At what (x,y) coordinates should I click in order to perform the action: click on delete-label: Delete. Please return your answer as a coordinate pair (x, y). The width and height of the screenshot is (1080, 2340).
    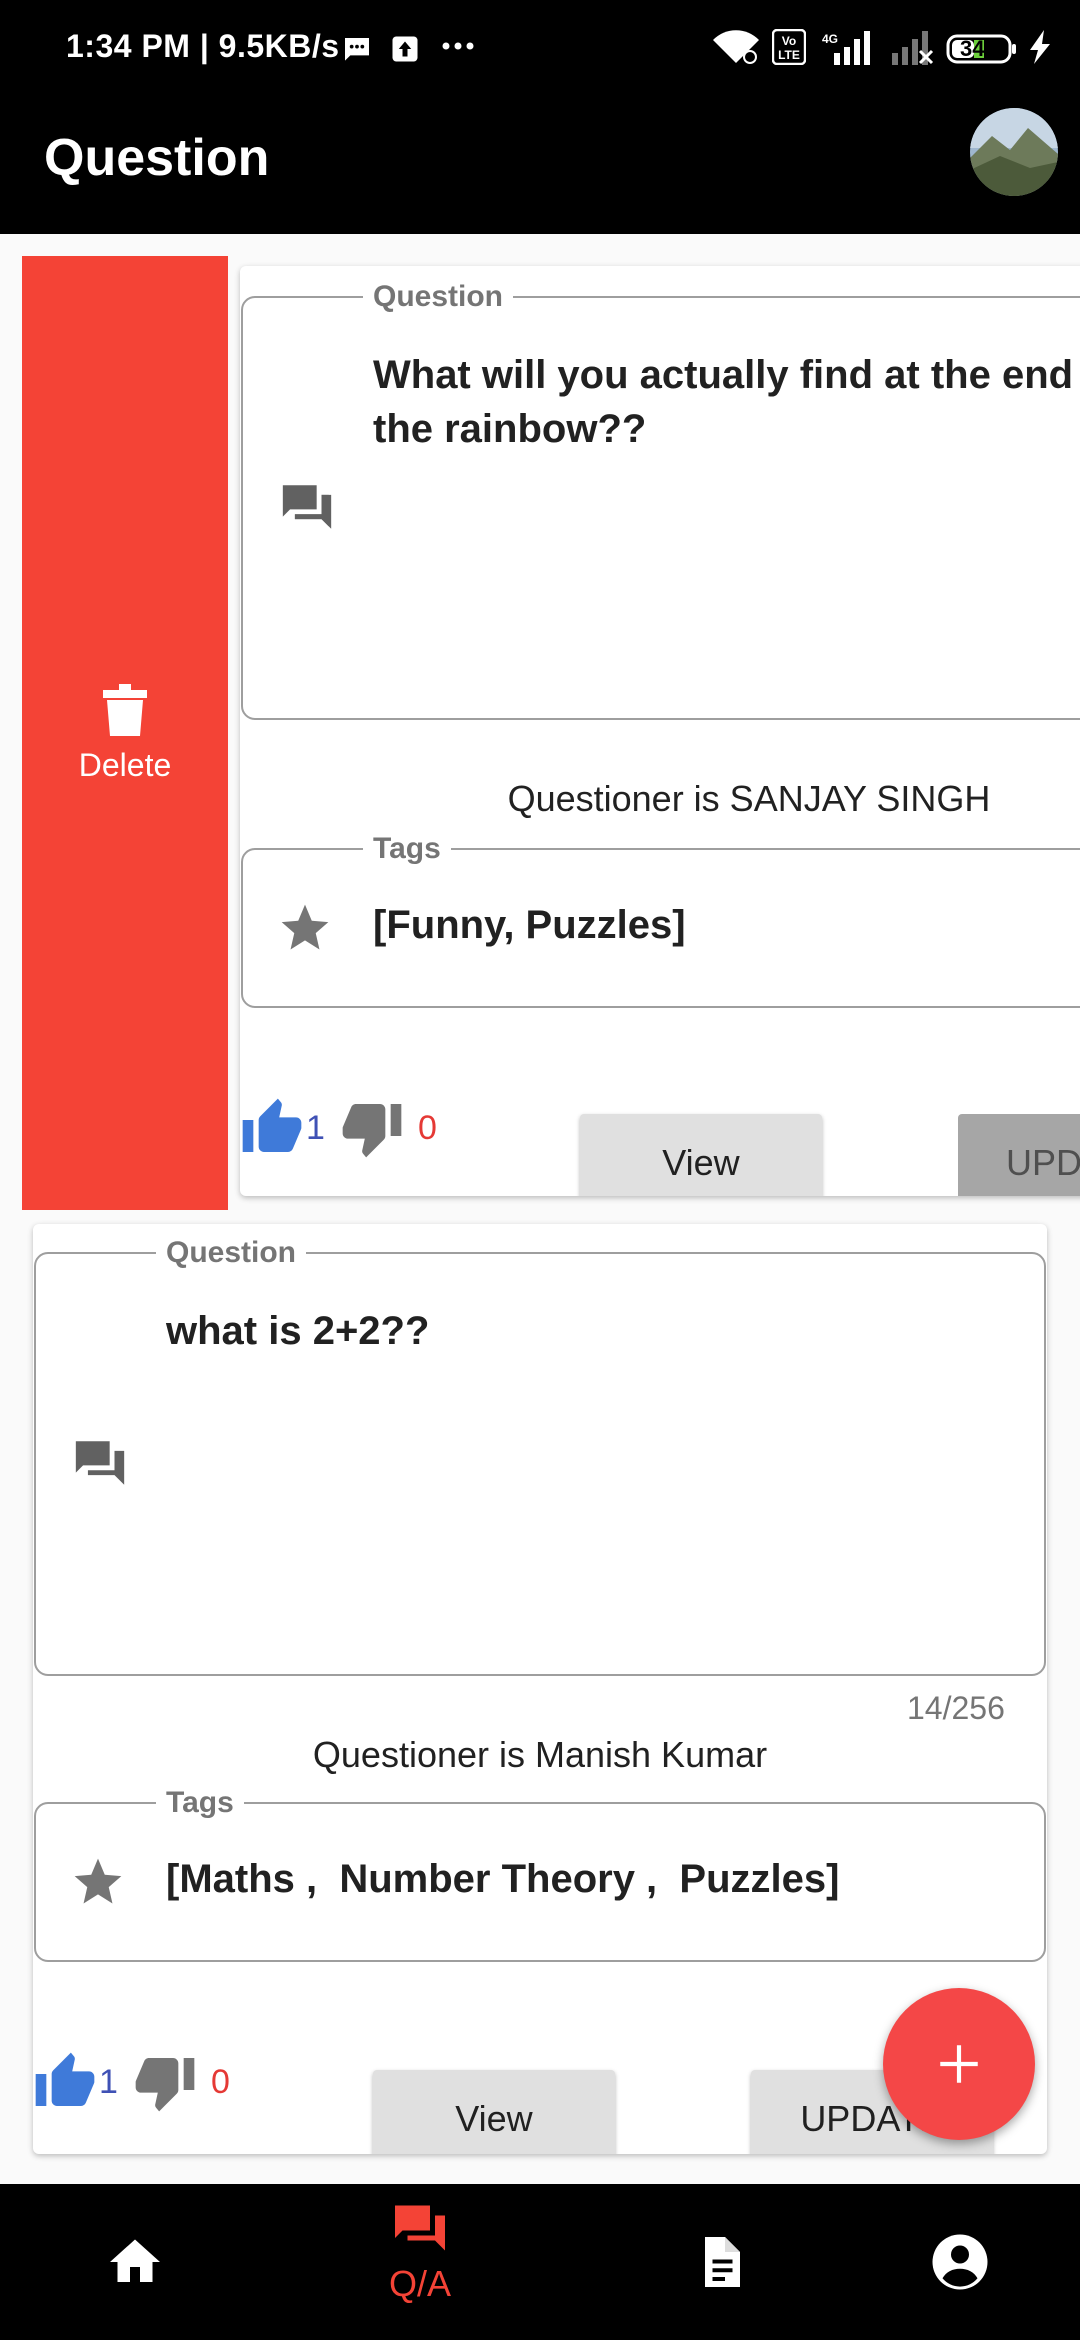
    Looking at the image, I should click on (125, 765).